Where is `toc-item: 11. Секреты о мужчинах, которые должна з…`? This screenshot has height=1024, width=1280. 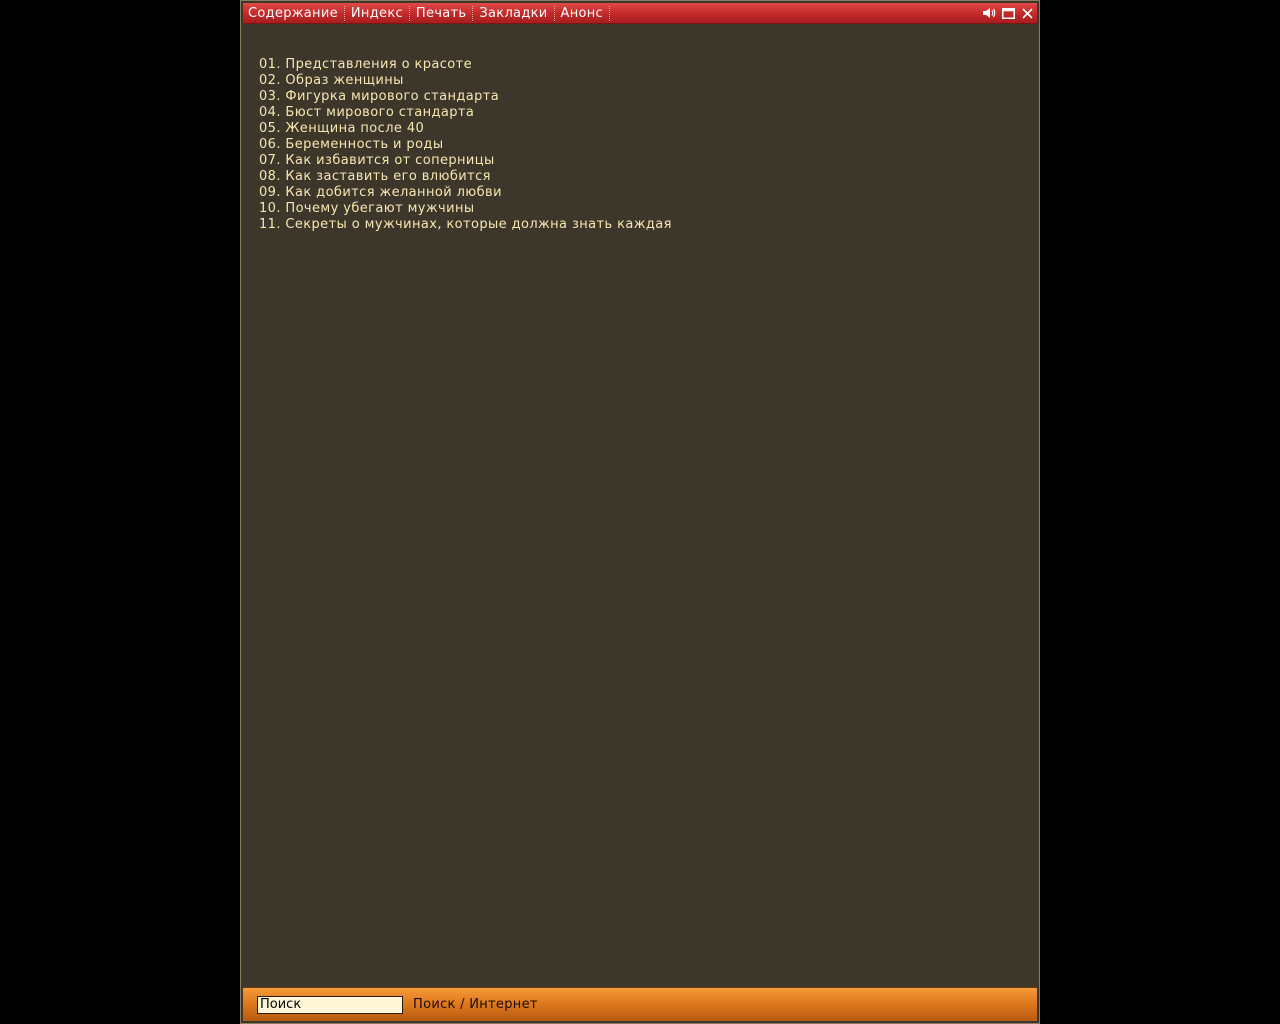
toc-item: 11. Секреты о мужчинах, которые должна з… is located at coordinates (465, 225).